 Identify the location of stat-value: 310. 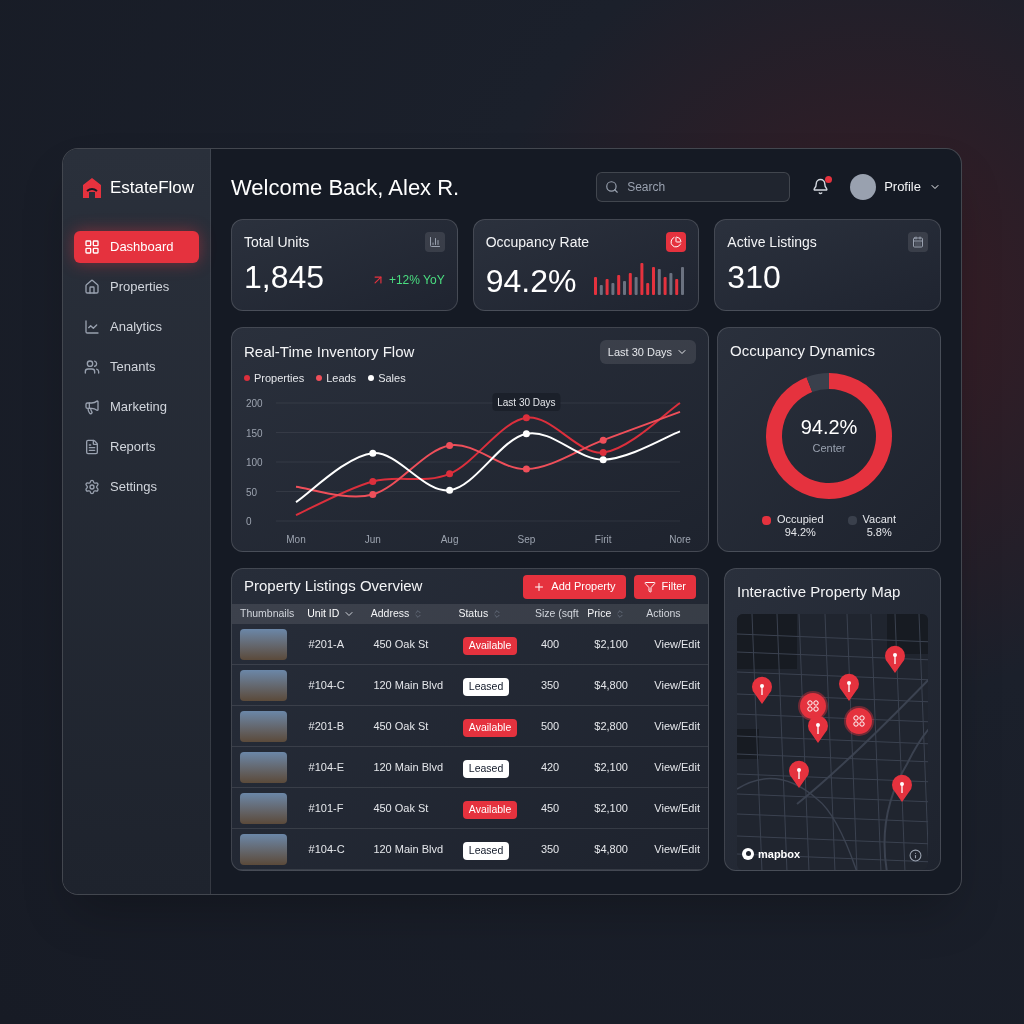
(754, 277).